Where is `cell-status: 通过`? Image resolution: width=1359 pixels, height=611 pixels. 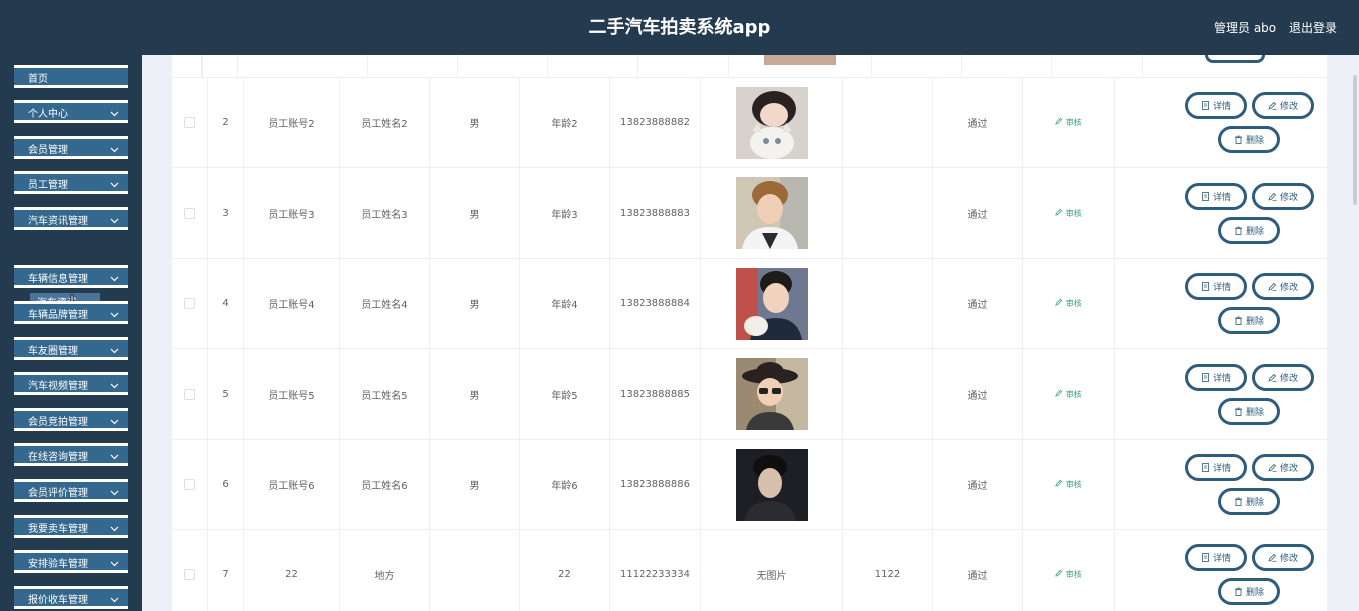 cell-status: 通过 is located at coordinates (978, 570).